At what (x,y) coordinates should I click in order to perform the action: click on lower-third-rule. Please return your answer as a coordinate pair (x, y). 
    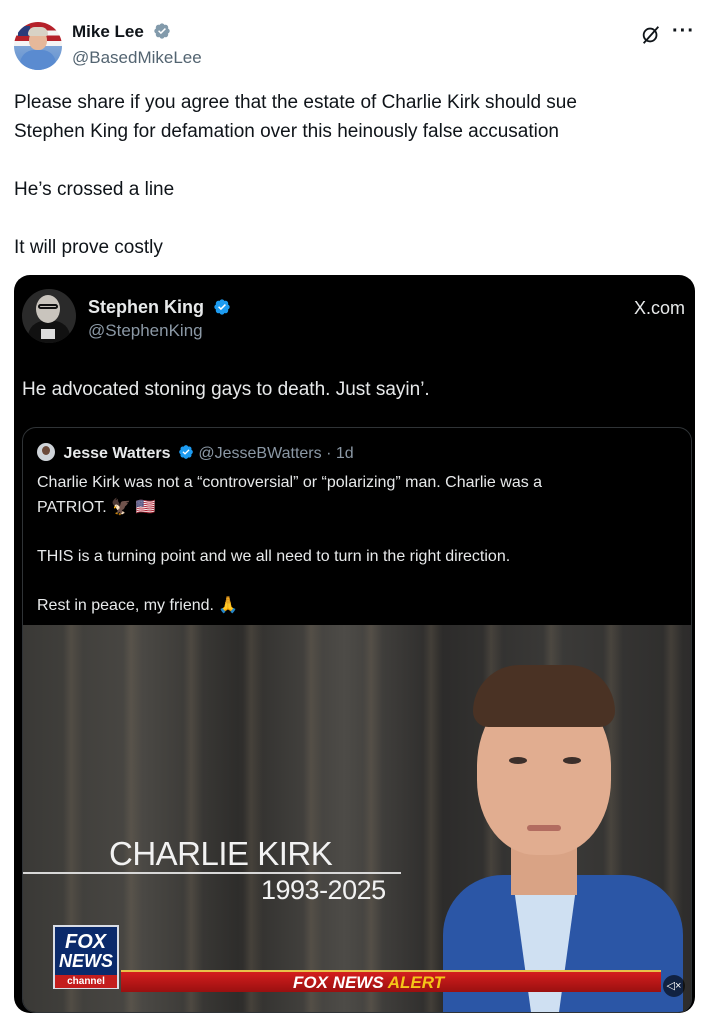
    Looking at the image, I should click on (212, 873).